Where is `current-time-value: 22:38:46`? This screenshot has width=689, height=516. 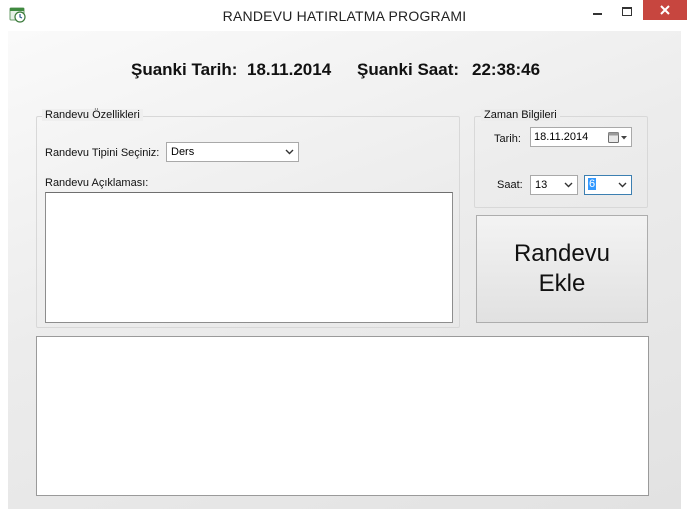 current-time-value: 22:38:46 is located at coordinates (506, 69).